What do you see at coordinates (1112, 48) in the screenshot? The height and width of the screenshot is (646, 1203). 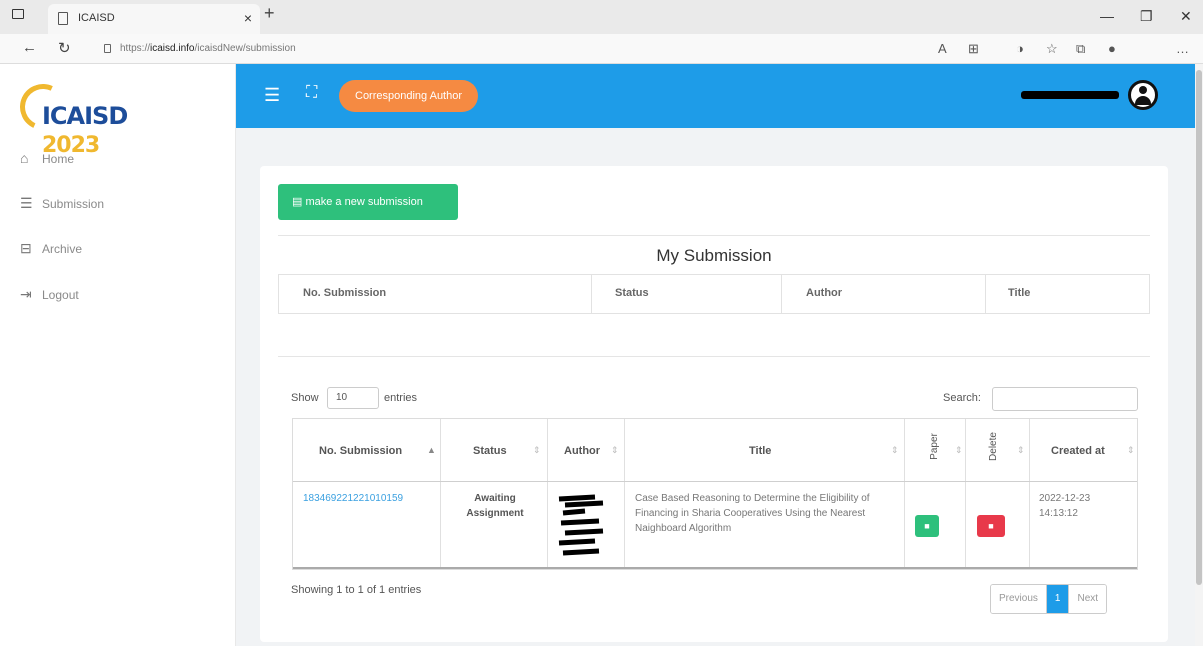 I see `profile-icon: ●` at bounding box center [1112, 48].